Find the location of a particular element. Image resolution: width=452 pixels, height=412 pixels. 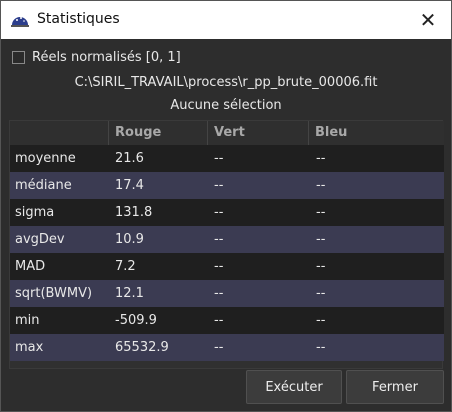

stat-rouge: 10.9 is located at coordinates (129, 239).